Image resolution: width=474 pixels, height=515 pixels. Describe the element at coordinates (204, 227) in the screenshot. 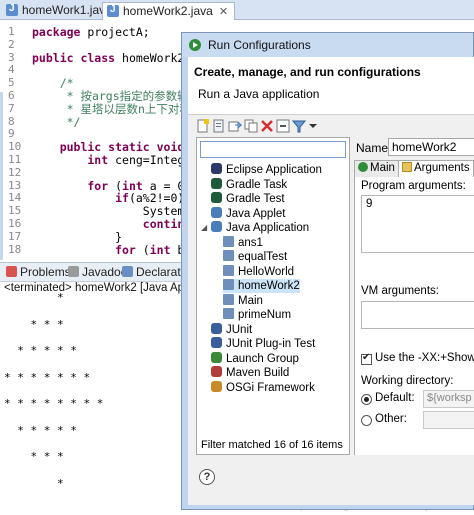

I see `expand-twisty-icon: ◢` at that location.